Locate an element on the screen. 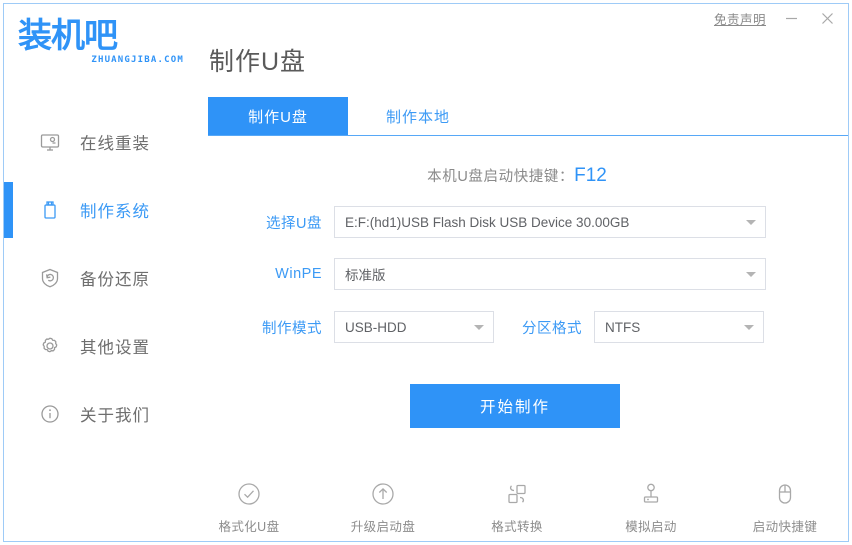  close-icon is located at coordinates (827, 18).